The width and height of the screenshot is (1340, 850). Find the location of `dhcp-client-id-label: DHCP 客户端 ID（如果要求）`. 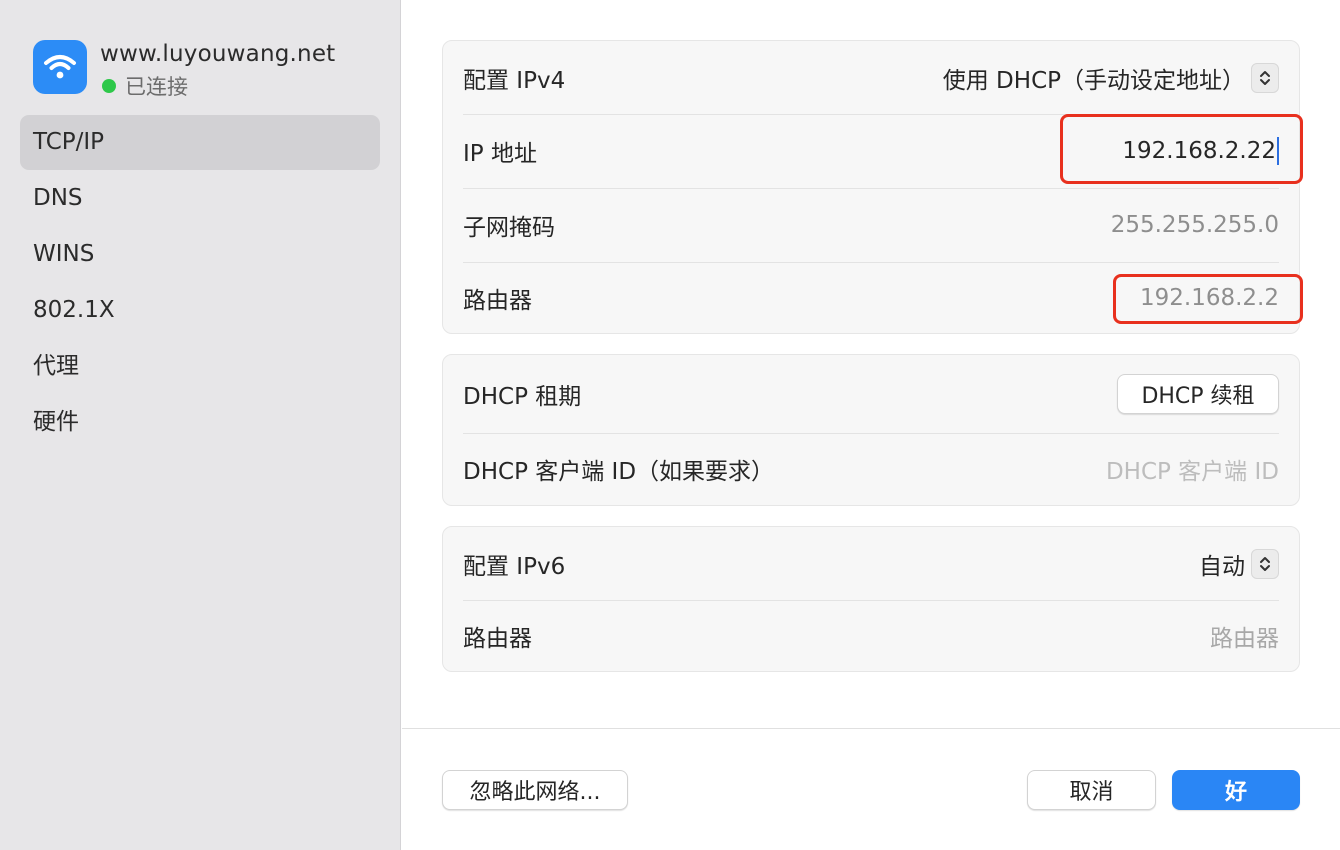

dhcp-client-id-label: DHCP 客户端 ID（如果要求） is located at coordinates (619, 472).